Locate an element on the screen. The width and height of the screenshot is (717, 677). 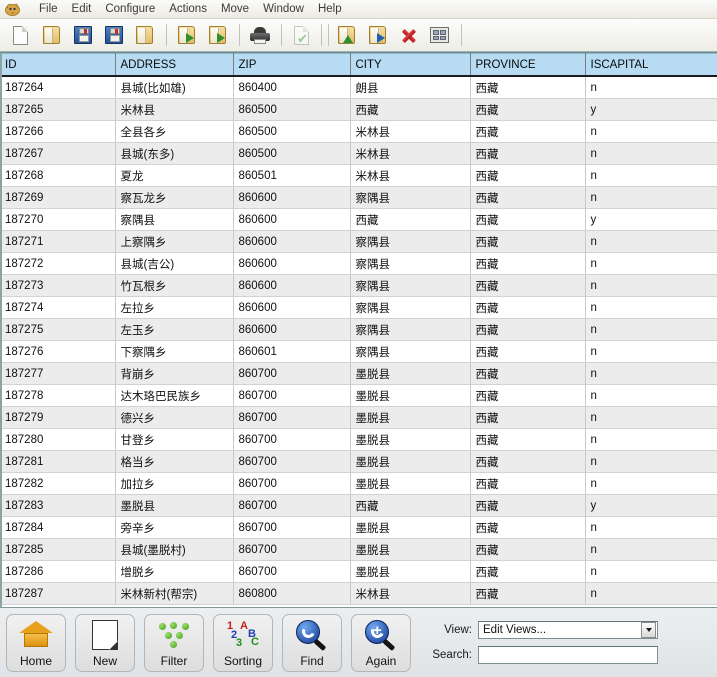
save-button is located at coordinates (82, 35).